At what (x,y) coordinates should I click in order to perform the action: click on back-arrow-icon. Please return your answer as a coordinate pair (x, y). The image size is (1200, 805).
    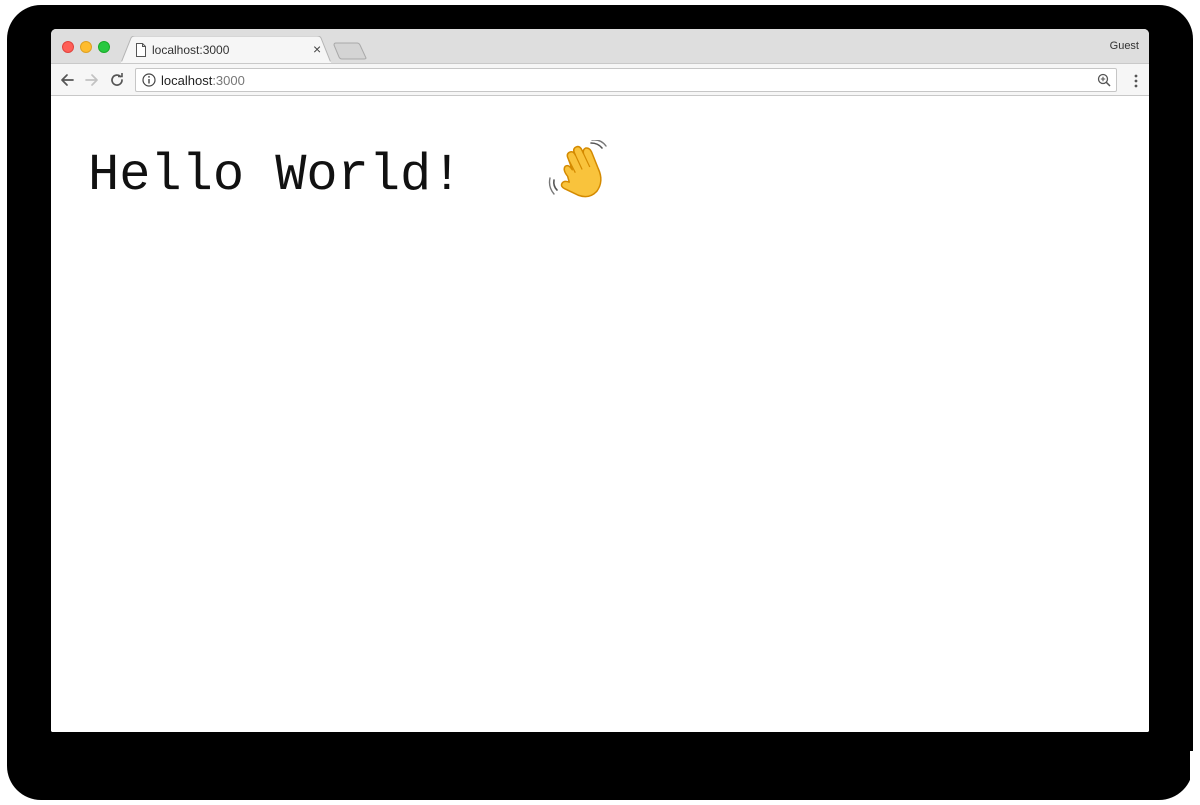
    Looking at the image, I should click on (67, 80).